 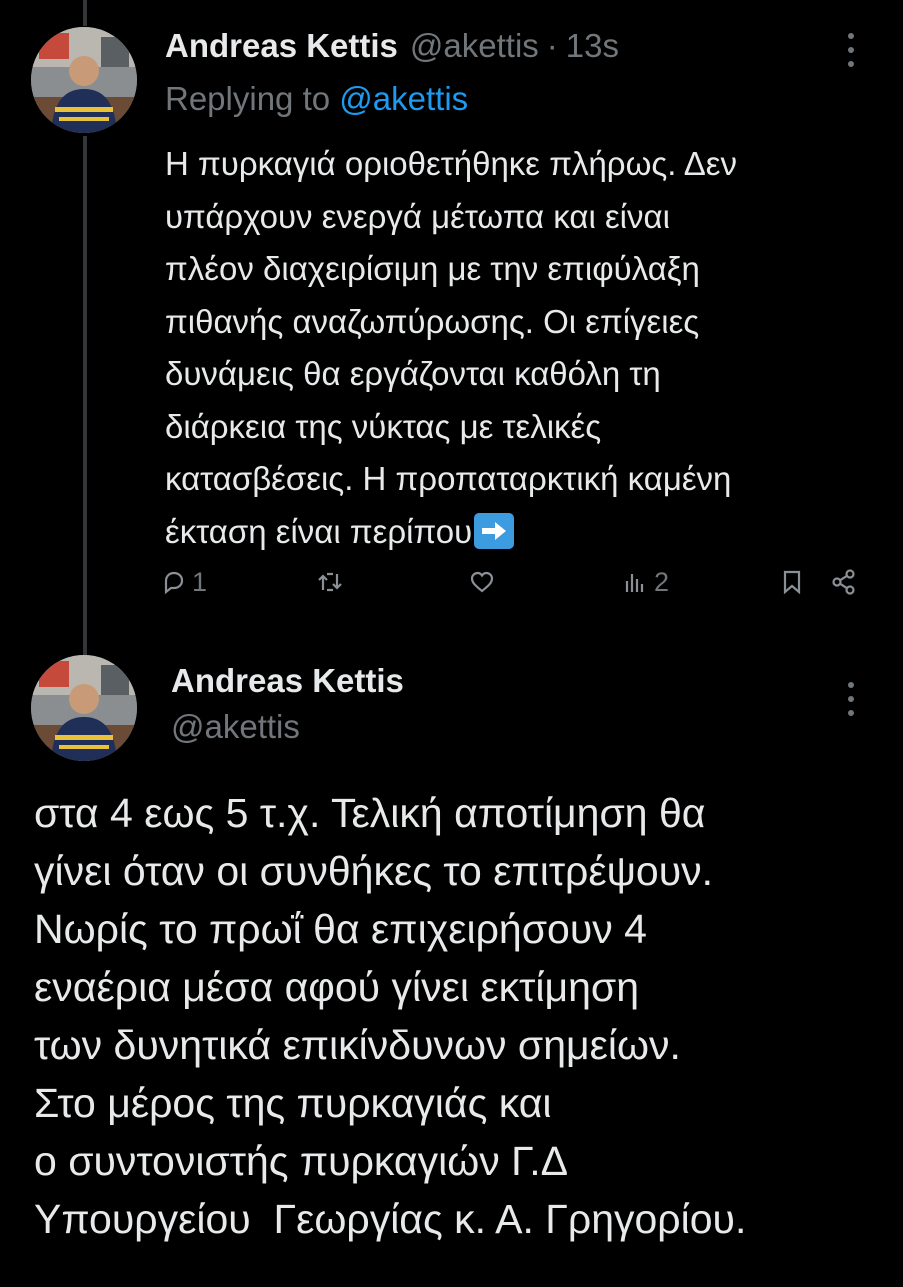 I want to click on share-button, so click(x=844, y=582).